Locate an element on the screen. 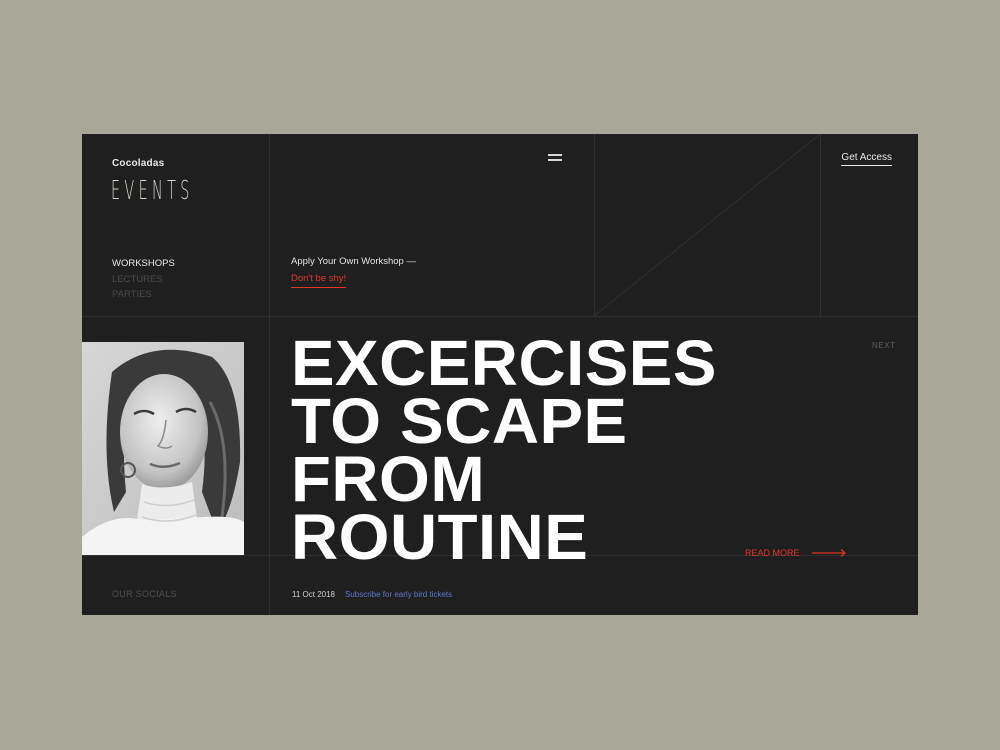 This screenshot has height=750, width=1000. hero-photo is located at coordinates (163, 448).